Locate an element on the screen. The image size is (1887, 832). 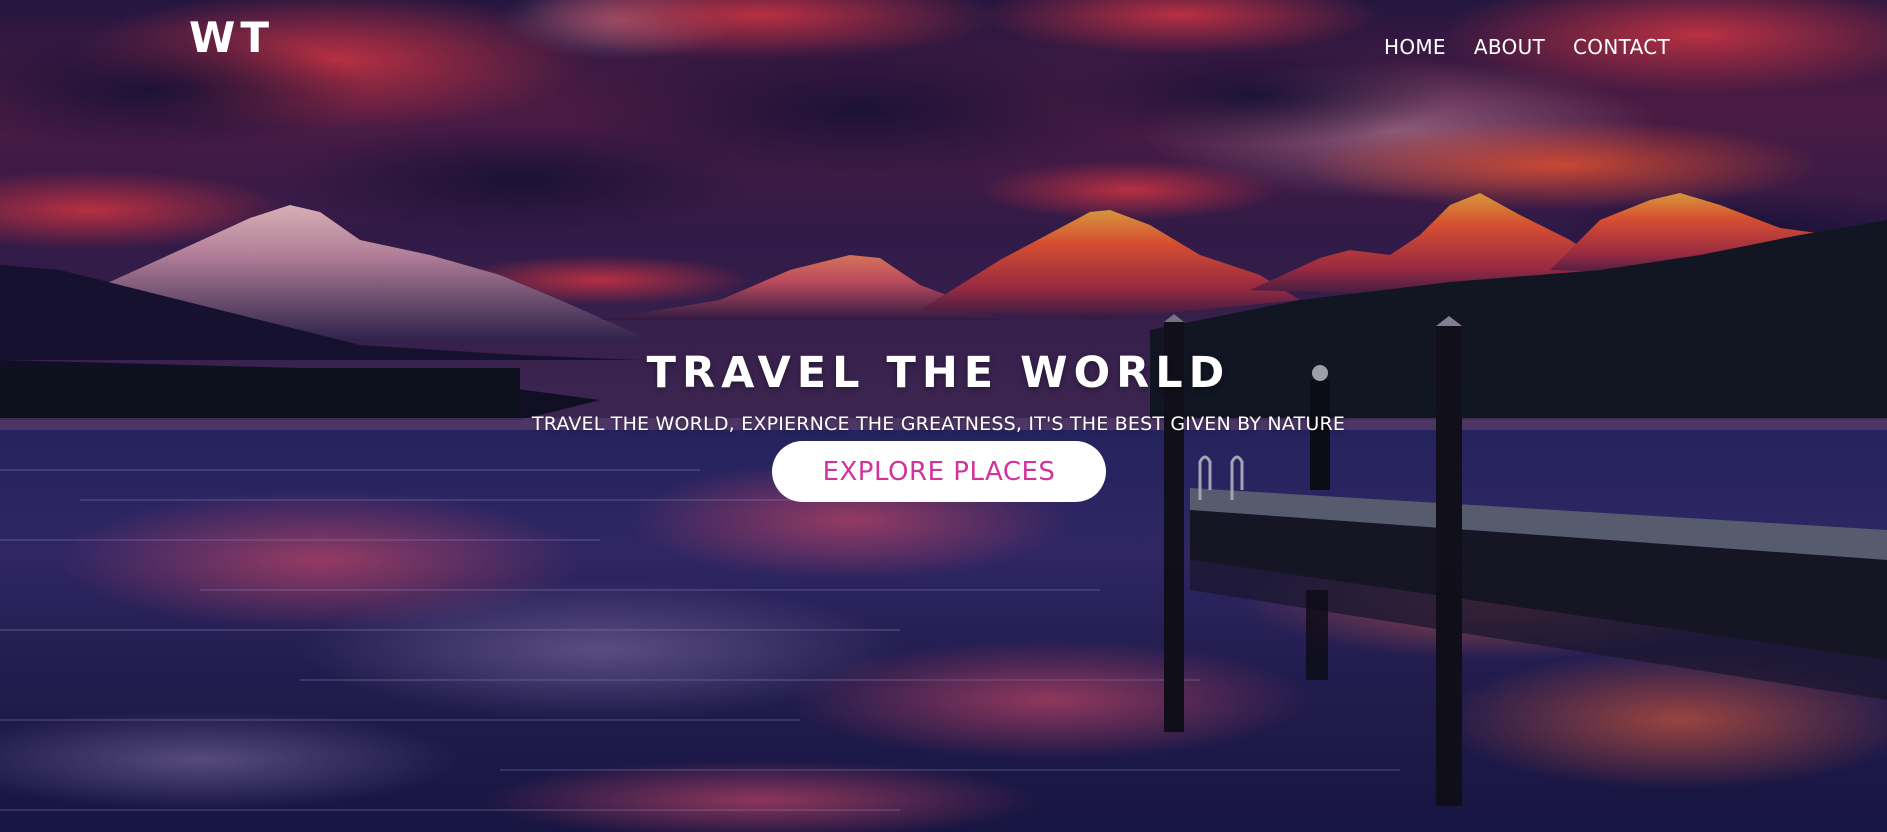
nav-item-contact: CONTACT is located at coordinates (1621, 47).